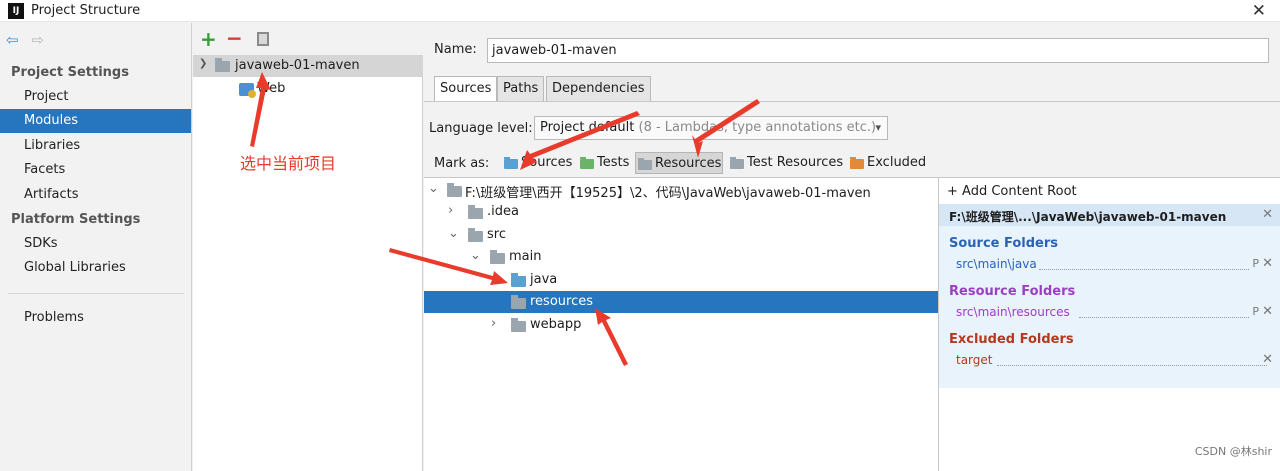 The width and height of the screenshot is (1280, 471). Describe the element at coordinates (455, 49) in the screenshot. I see `name-label: Name:` at that location.